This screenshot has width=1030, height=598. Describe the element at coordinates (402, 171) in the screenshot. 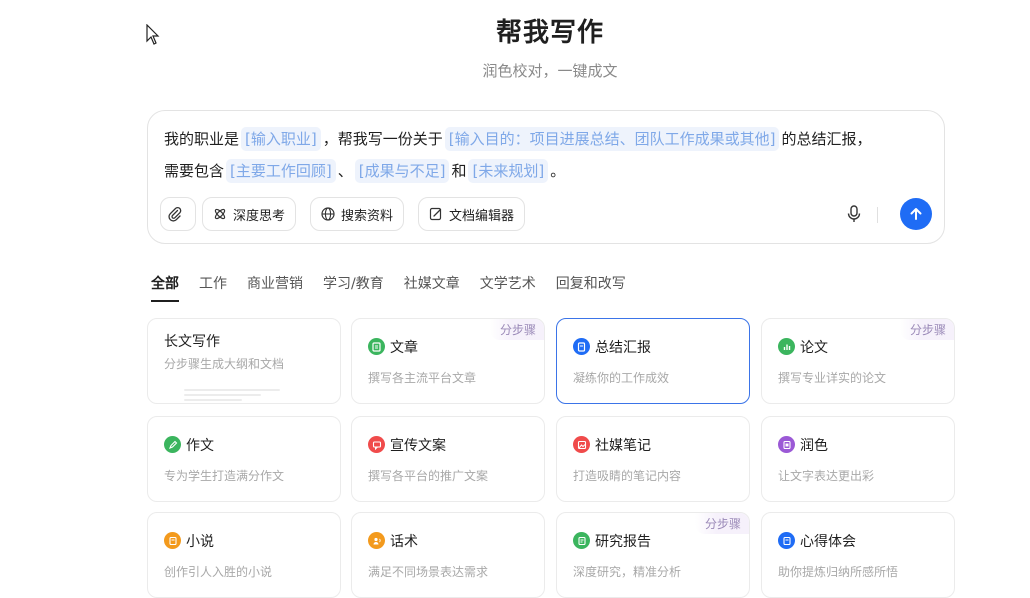

I see `slot-result: [成果与不足]` at that location.